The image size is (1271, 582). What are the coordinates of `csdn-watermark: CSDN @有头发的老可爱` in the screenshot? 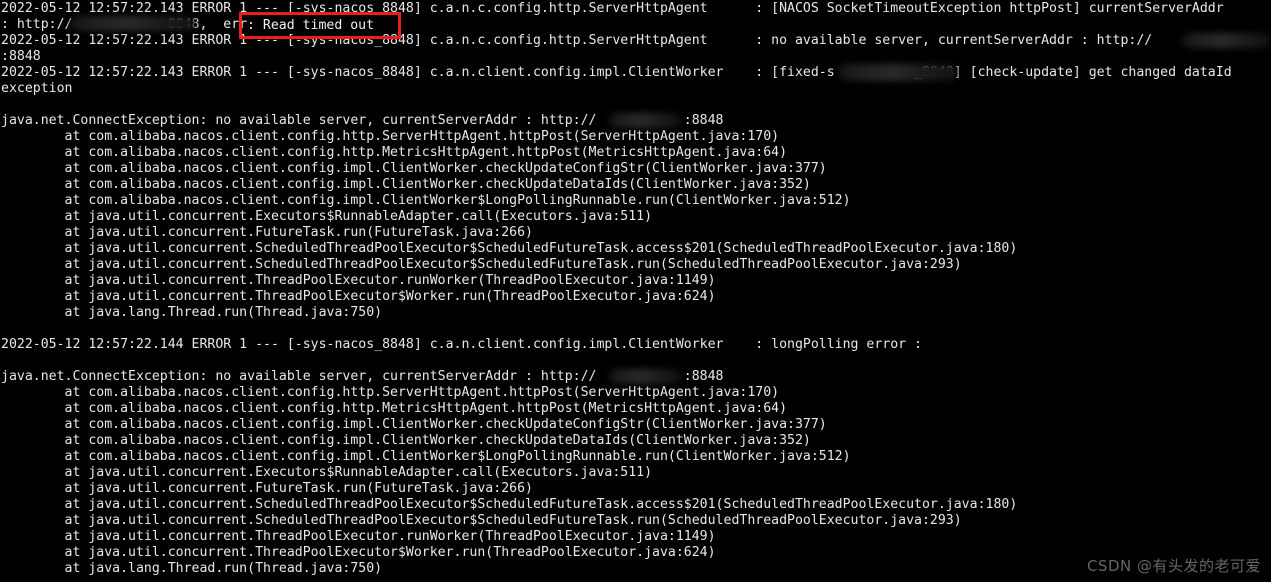 It's located at (1173, 566).